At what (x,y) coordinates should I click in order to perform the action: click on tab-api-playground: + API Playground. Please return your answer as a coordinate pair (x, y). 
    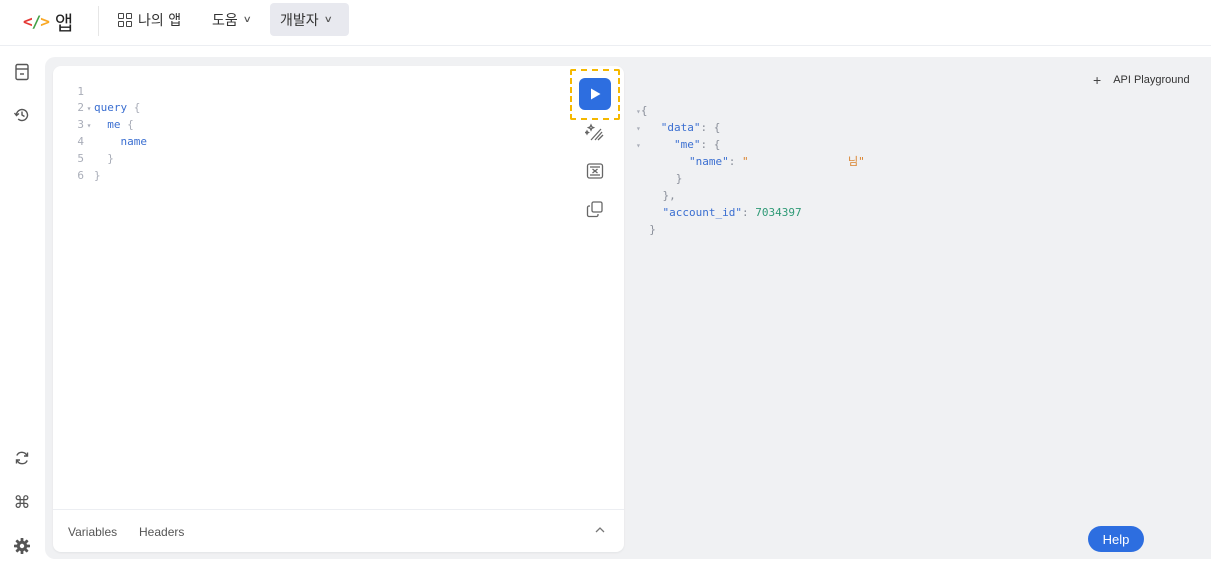
    Looking at the image, I should click on (1141, 80).